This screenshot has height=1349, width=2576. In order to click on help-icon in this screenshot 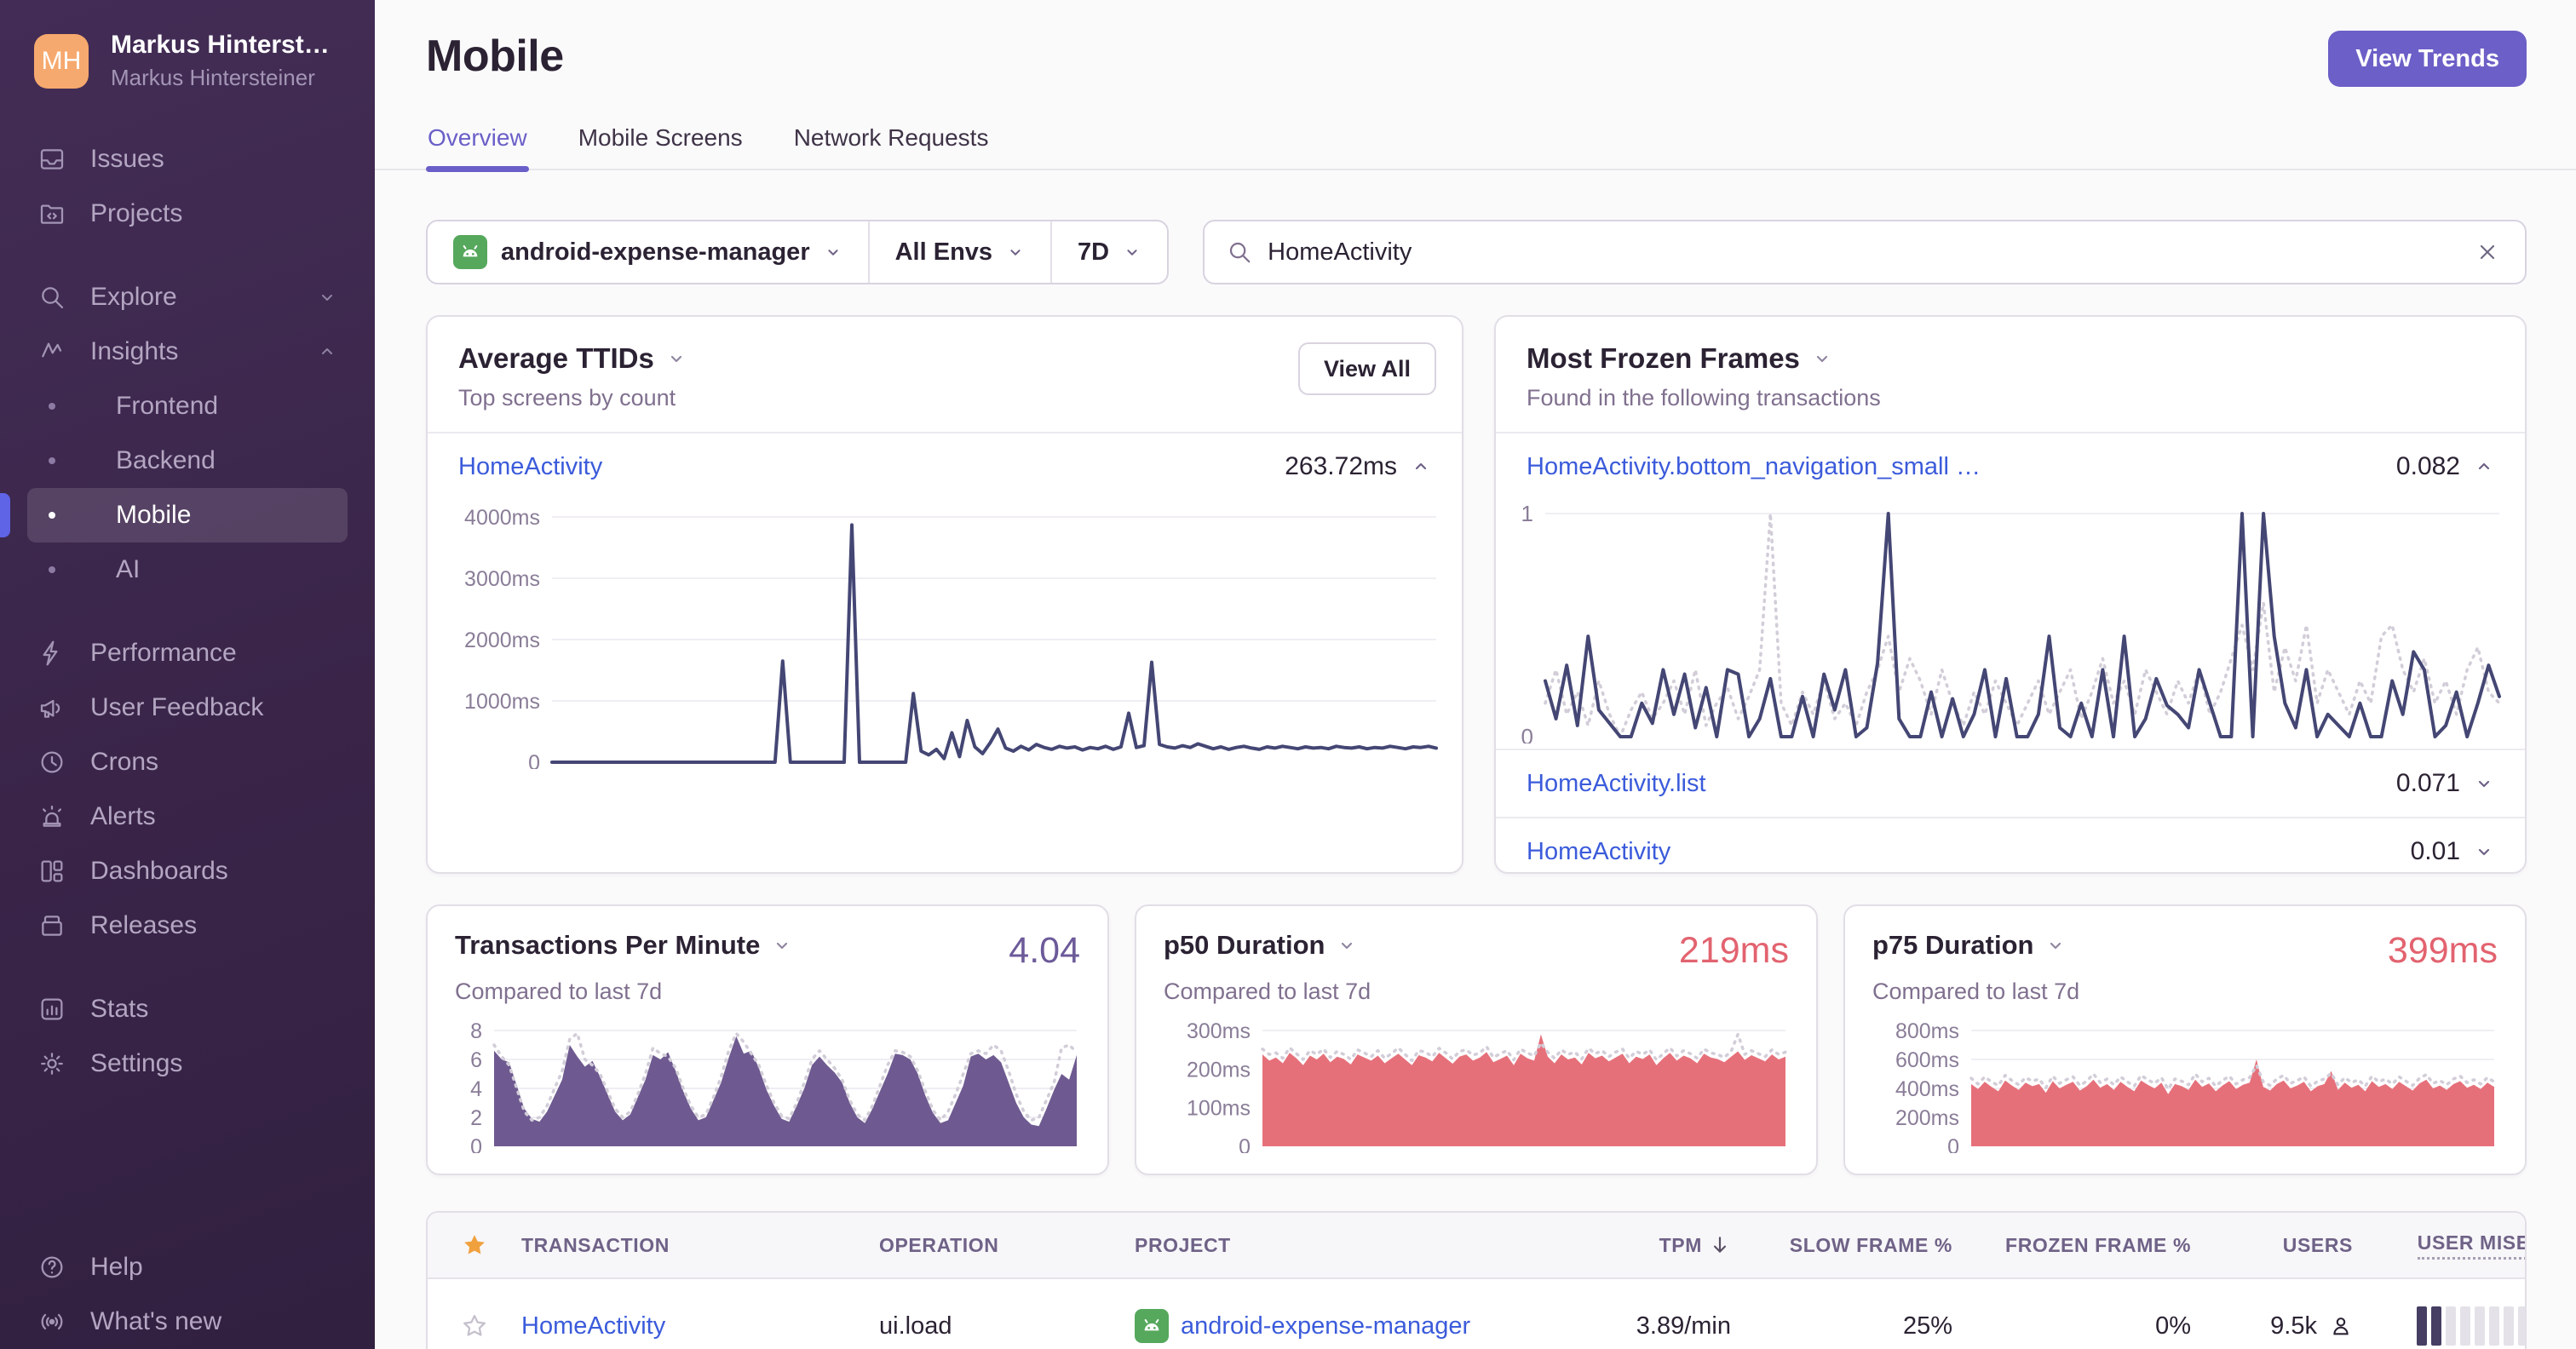, I will do `click(51, 1268)`.